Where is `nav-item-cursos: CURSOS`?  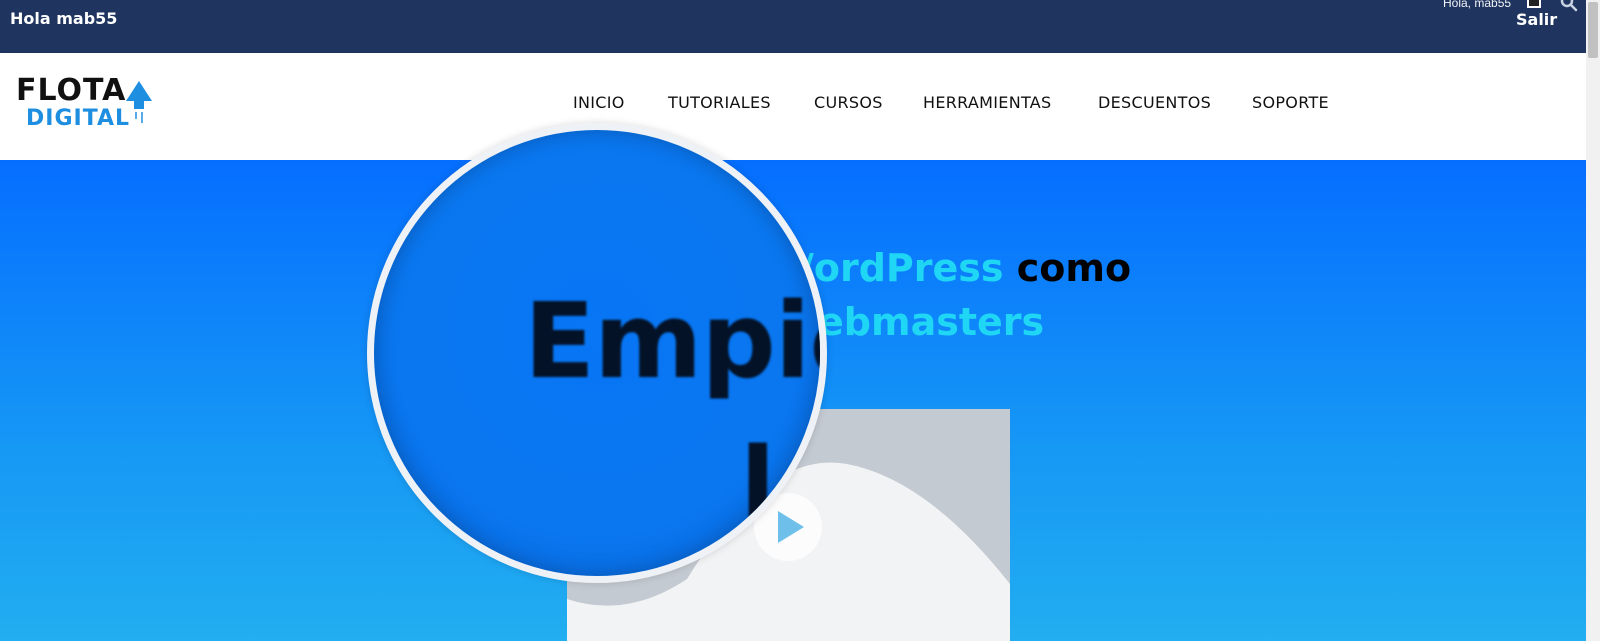
nav-item-cursos: CURSOS is located at coordinates (848, 102).